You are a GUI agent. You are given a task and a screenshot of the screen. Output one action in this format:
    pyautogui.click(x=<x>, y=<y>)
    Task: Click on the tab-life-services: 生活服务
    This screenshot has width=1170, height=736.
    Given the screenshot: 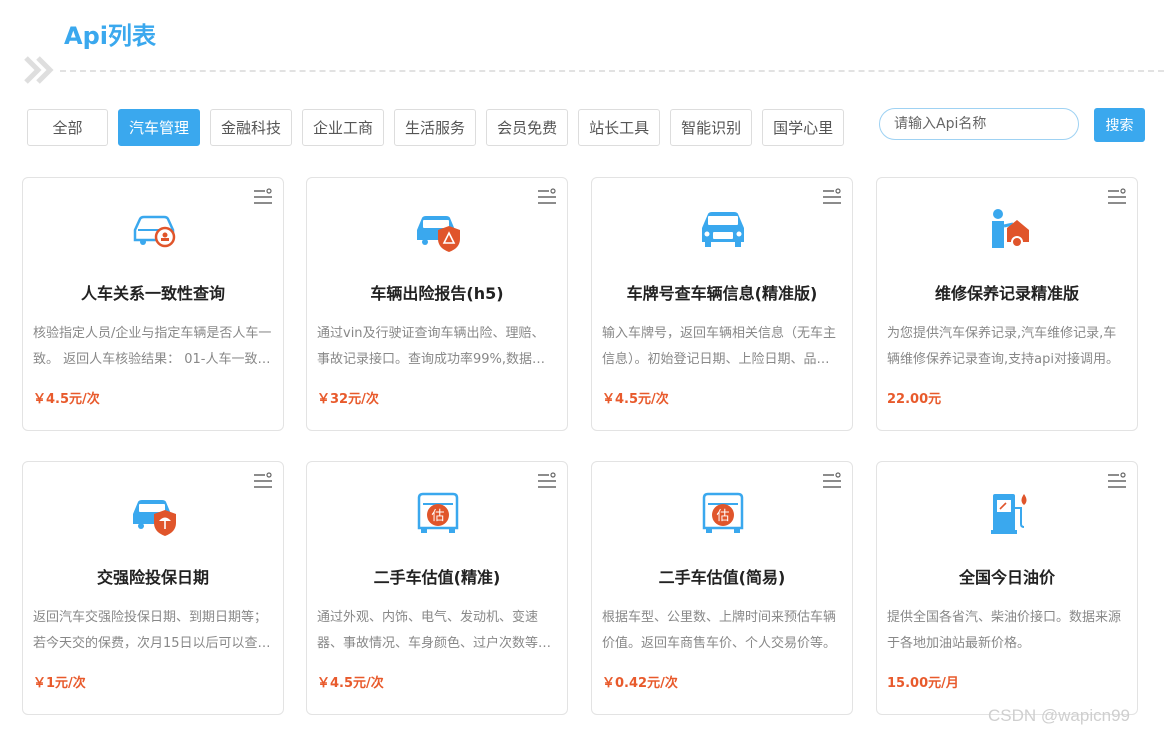 What is the action you would take?
    pyautogui.click(x=435, y=127)
    